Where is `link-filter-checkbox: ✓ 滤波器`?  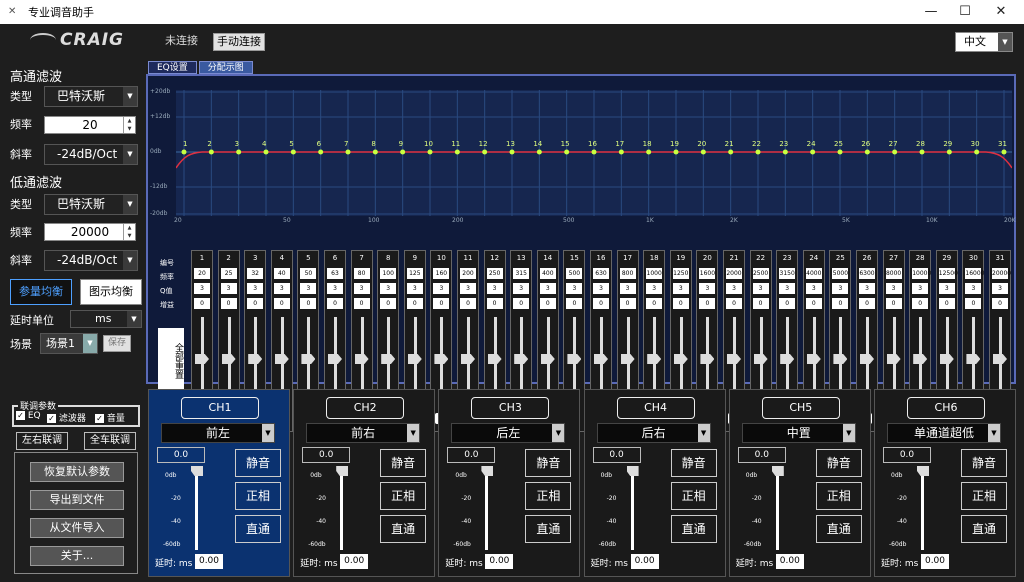
link-filter-checkbox: ✓ 滤波器 is located at coordinates (66, 417).